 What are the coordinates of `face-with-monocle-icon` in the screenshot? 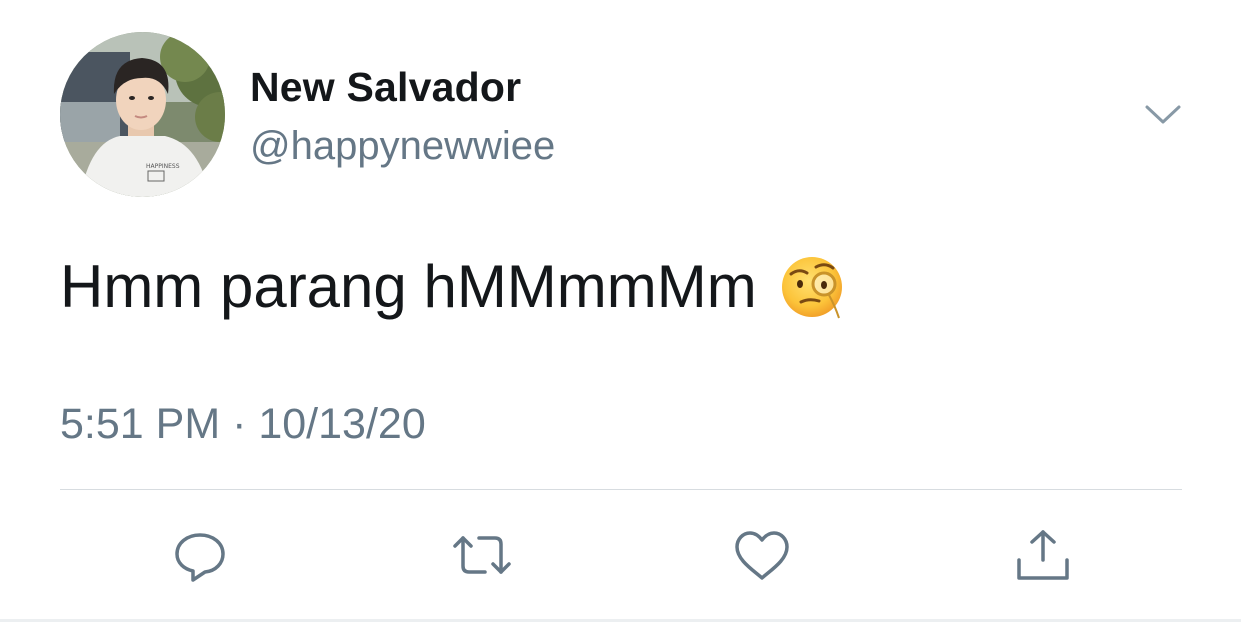 It's located at (812, 287).